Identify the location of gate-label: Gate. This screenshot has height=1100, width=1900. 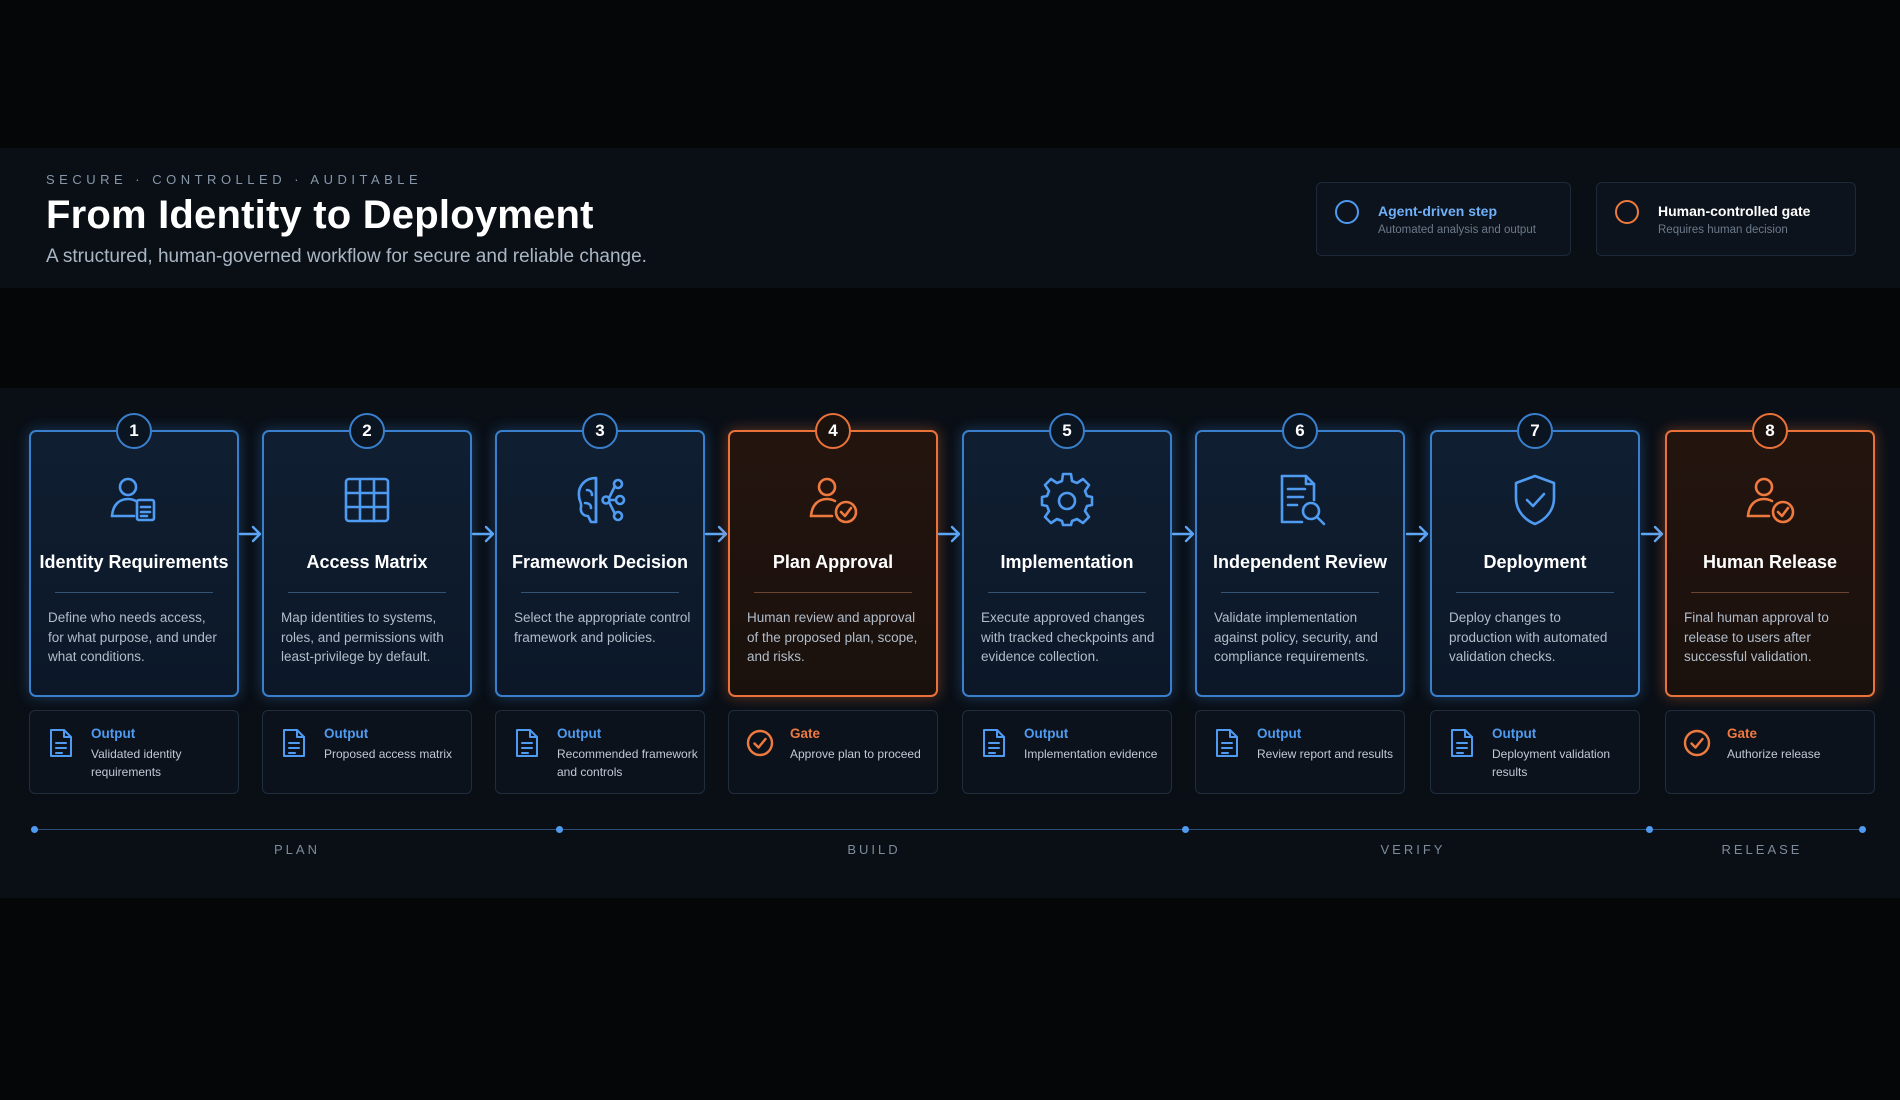
(805, 733).